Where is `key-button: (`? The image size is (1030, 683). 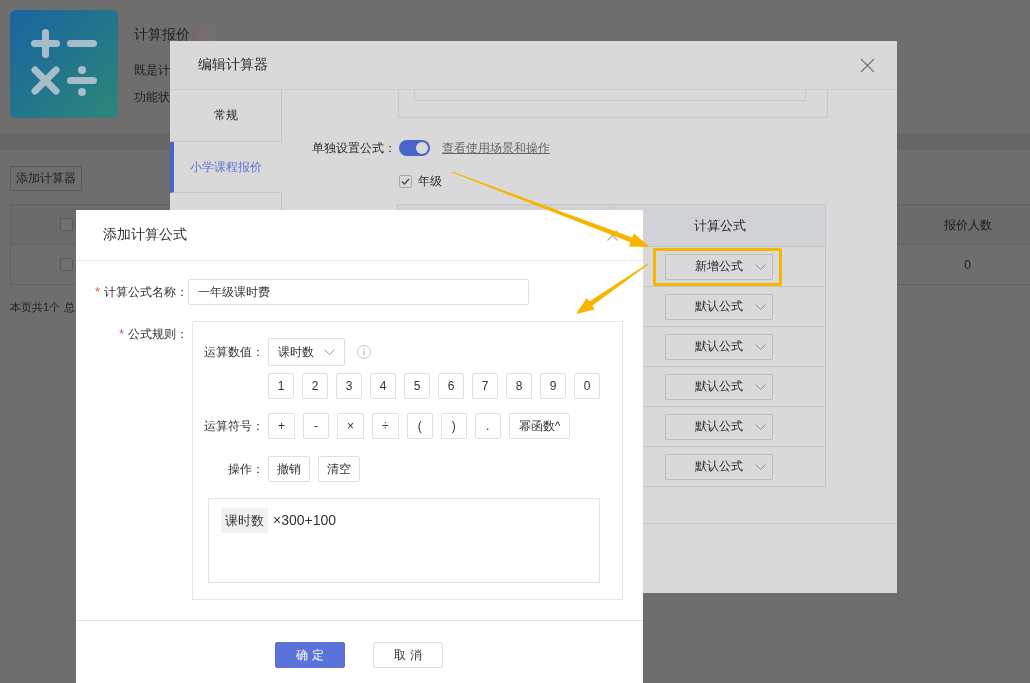
key-button: ( is located at coordinates (419, 426).